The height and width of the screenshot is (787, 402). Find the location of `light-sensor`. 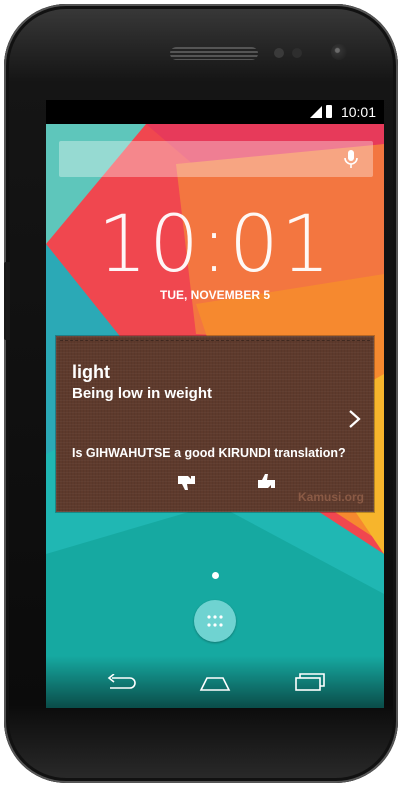

light-sensor is located at coordinates (297, 53).